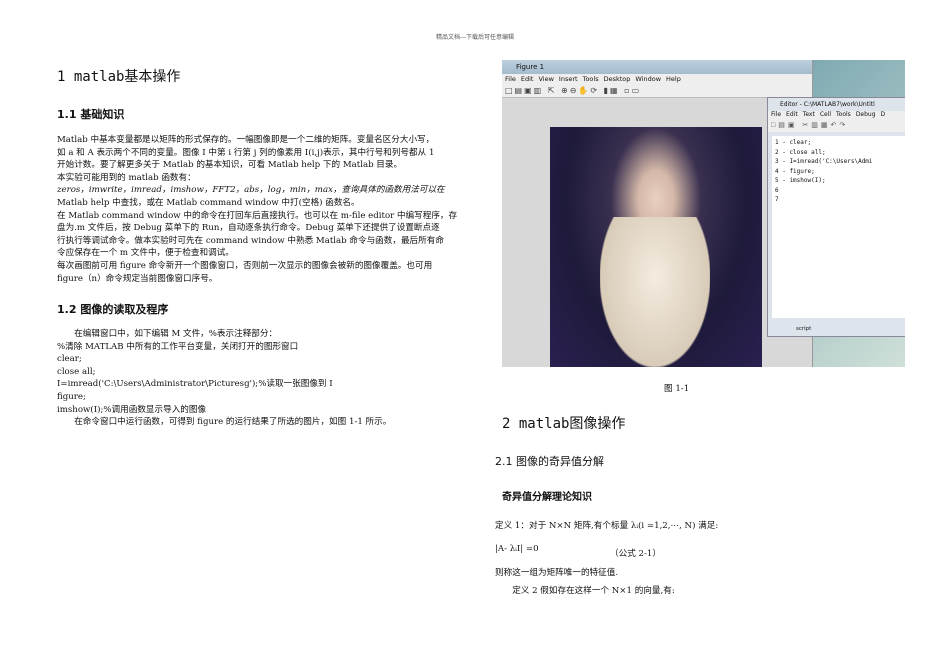  I want to click on code-line: 2 - close all;, so click(800, 152).